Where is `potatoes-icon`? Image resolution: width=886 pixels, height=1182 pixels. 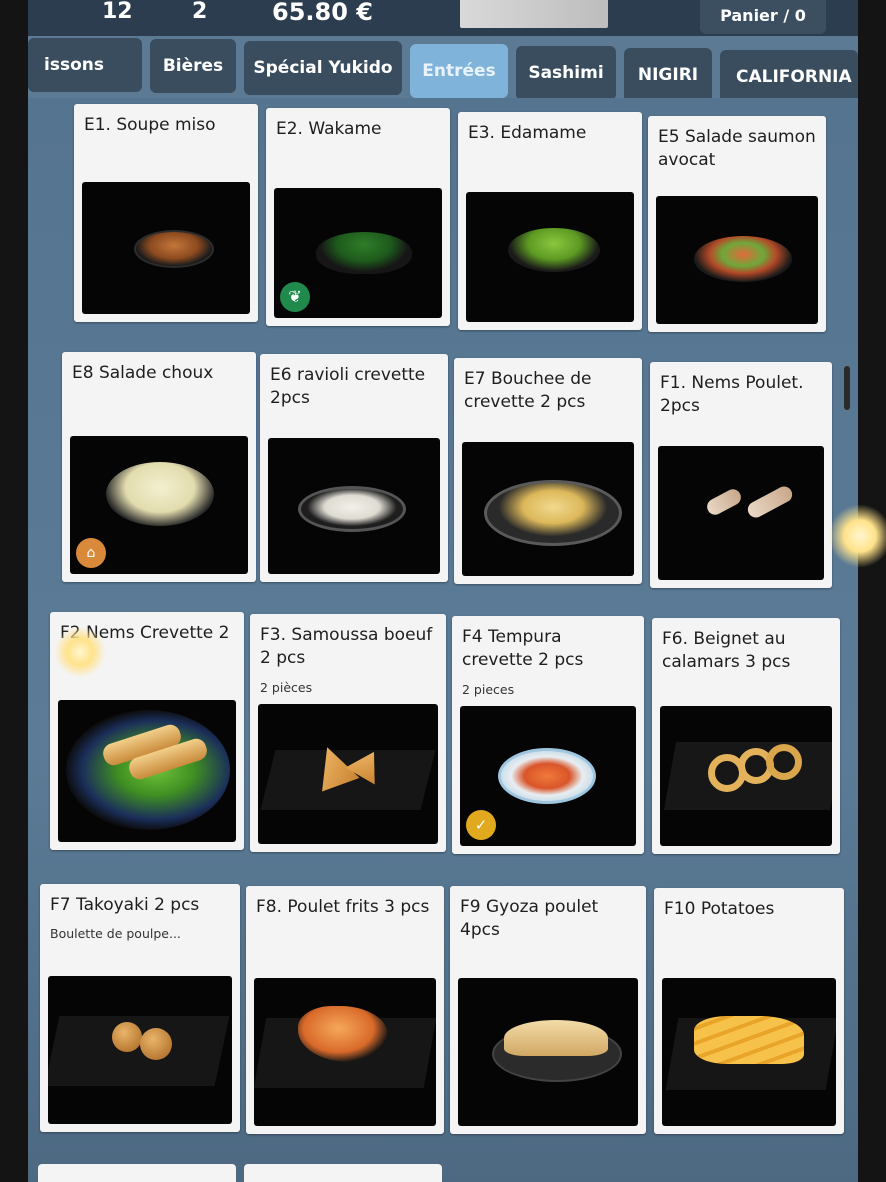
potatoes-icon is located at coordinates (749, 1040).